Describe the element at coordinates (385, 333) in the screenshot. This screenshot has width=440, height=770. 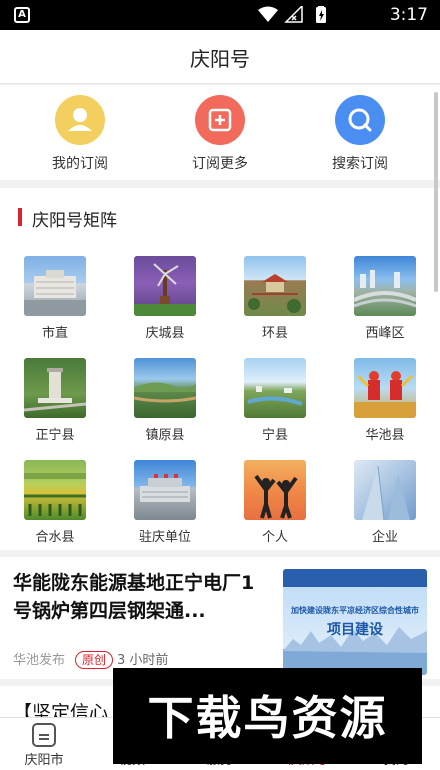
I see `matrix-item-label: 西峰区` at that location.